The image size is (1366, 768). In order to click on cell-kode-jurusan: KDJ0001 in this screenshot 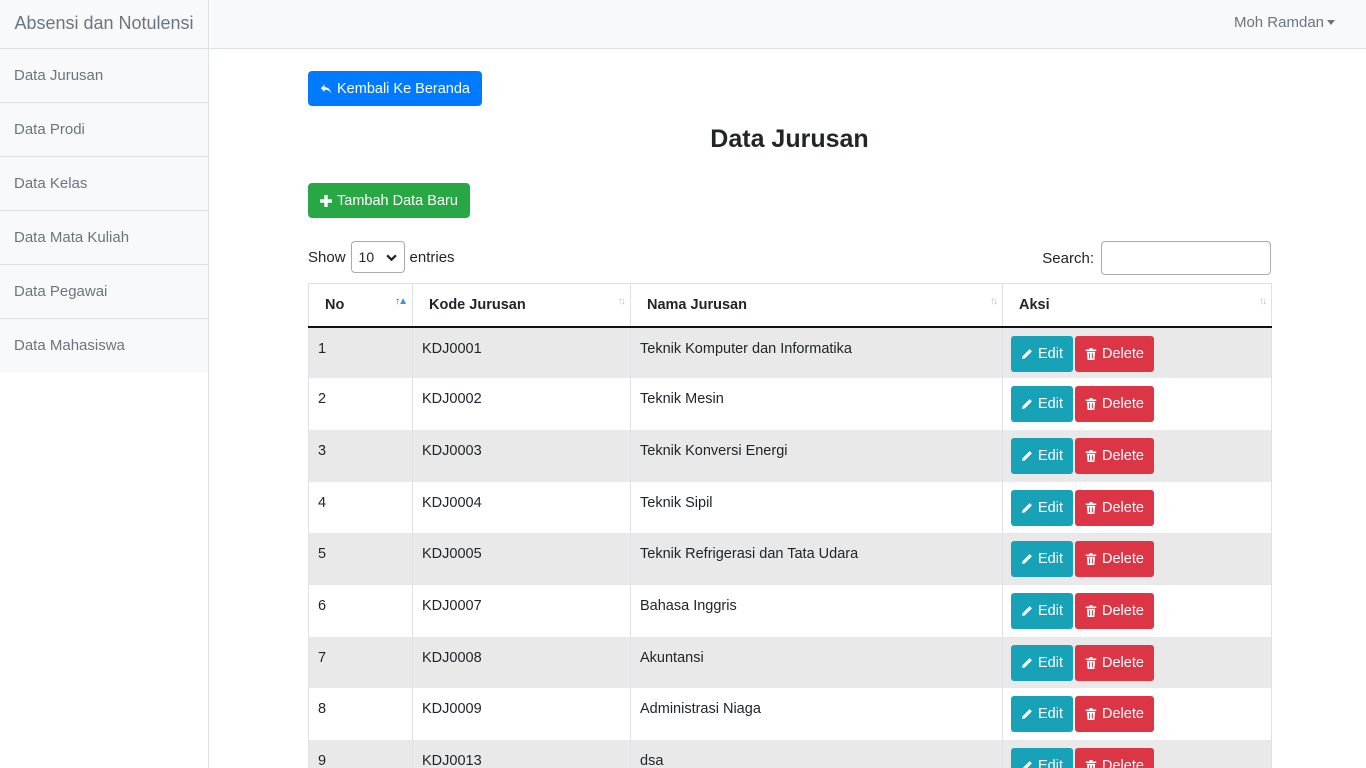, I will do `click(521, 352)`.